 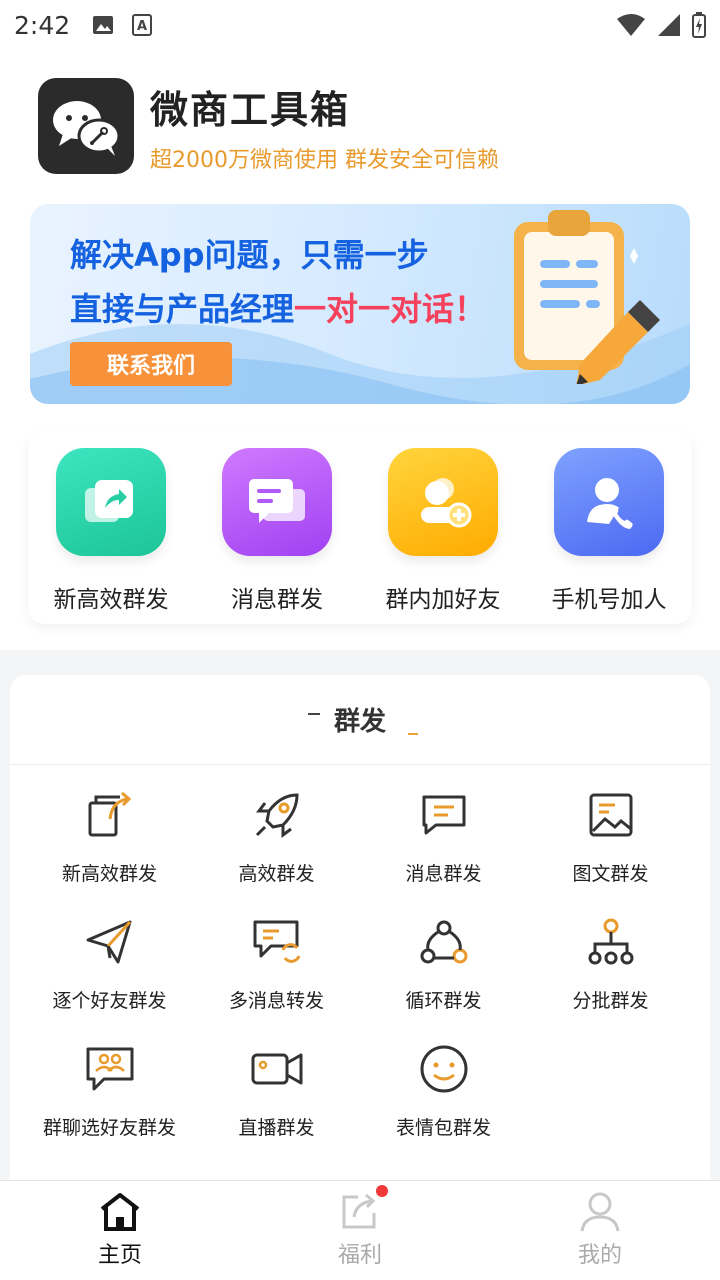 I want to click on user-icon, so click(x=600, y=1212).